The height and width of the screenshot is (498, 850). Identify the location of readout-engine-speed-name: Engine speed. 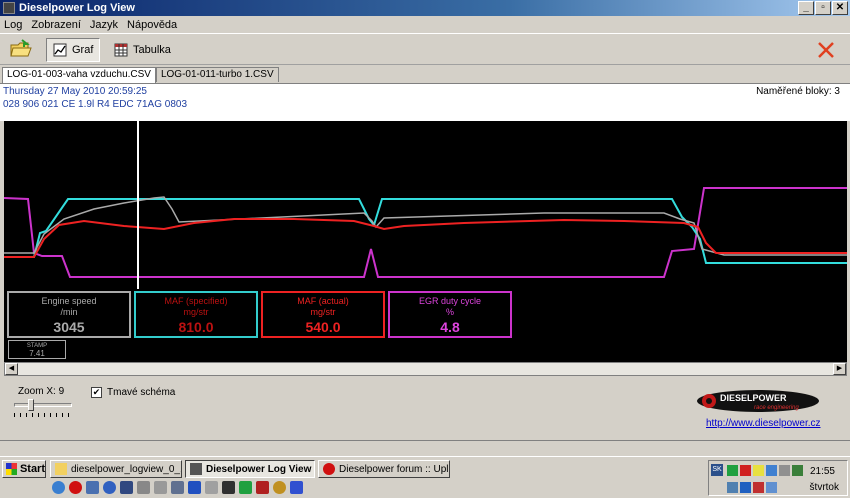
(69, 301).